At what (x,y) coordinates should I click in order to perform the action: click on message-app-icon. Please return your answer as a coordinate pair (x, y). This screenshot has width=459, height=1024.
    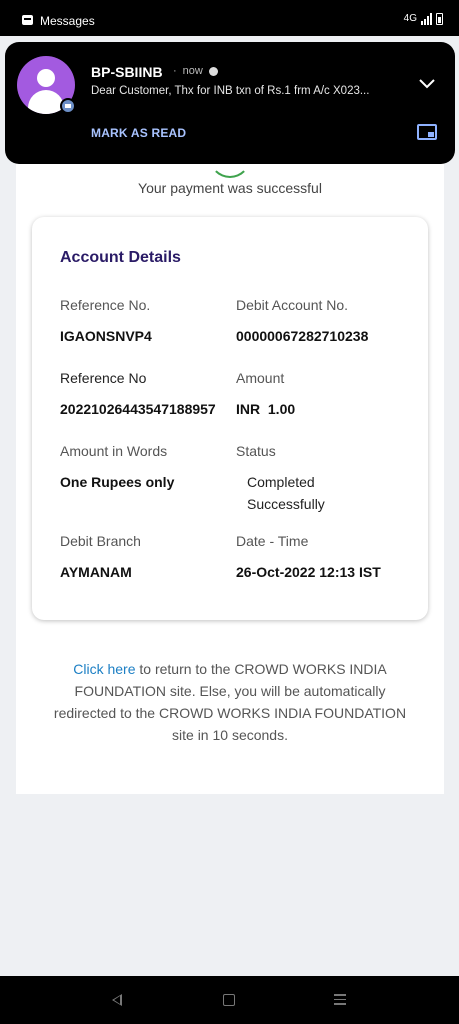
    Looking at the image, I should click on (27, 20).